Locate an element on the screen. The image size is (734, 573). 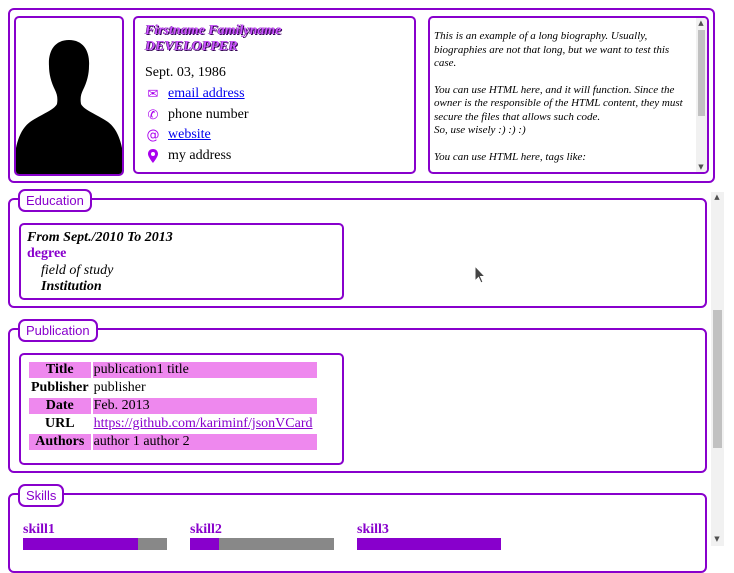
row-label: Date is located at coordinates (60, 406).